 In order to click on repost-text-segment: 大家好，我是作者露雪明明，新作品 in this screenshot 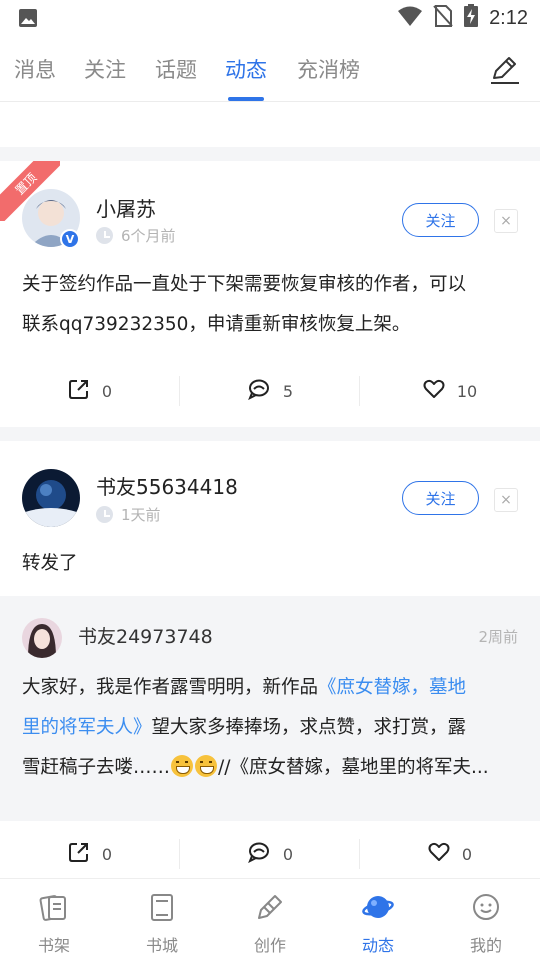, I will do `click(170, 687)`.